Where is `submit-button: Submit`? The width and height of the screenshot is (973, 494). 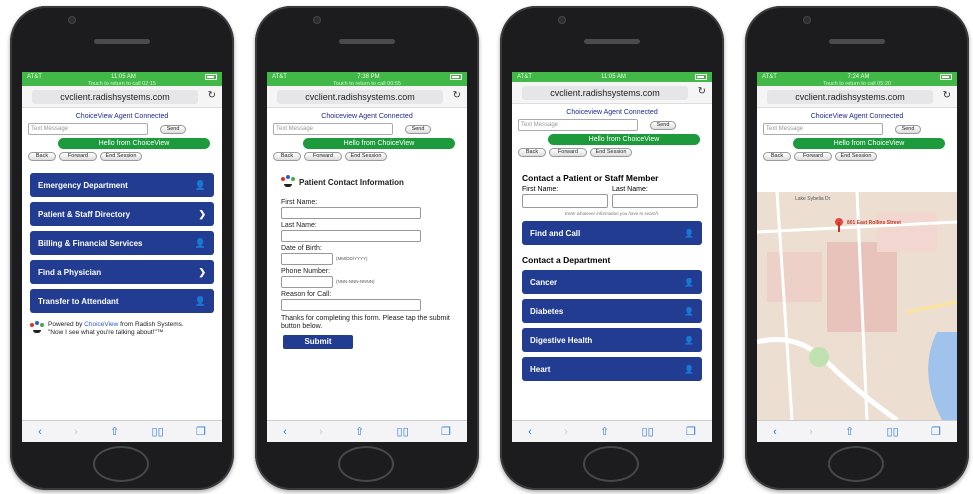 submit-button: Submit is located at coordinates (318, 342).